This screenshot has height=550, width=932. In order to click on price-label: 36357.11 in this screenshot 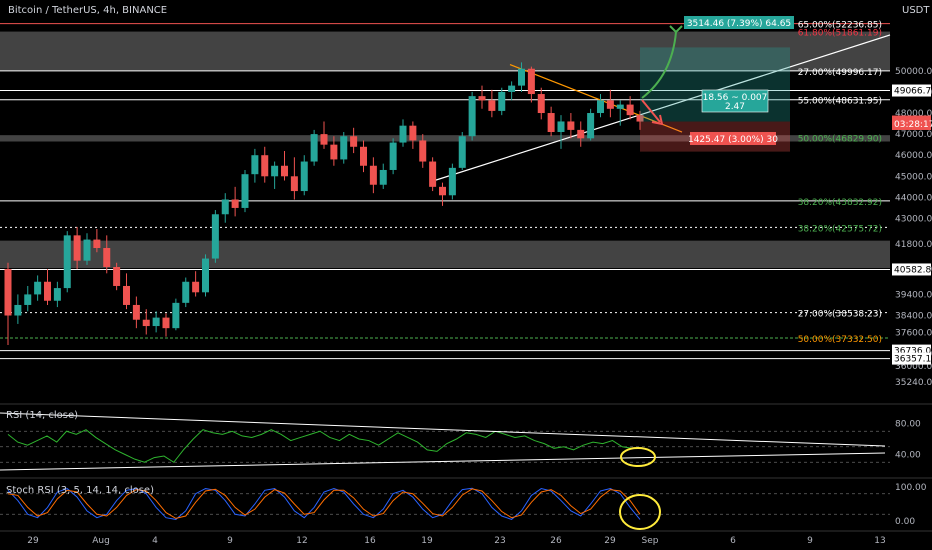, I will do `click(913, 360)`.